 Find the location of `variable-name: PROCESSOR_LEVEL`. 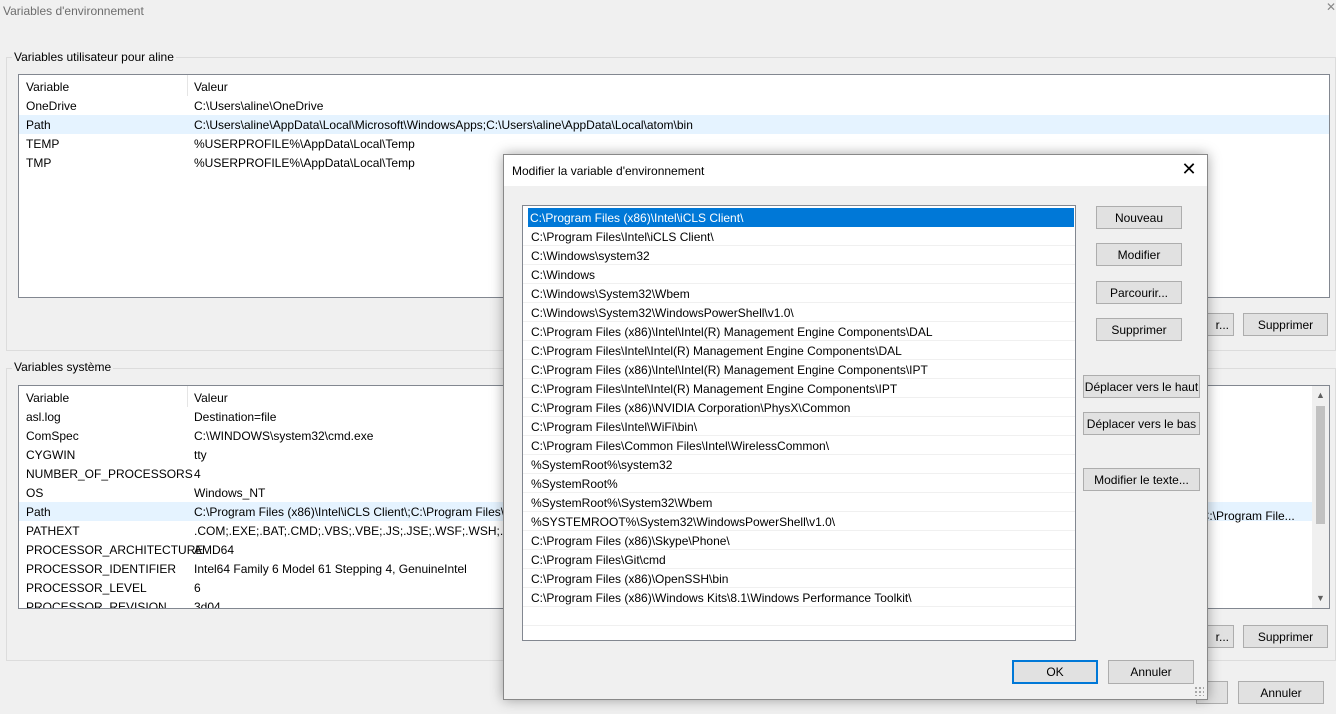

variable-name: PROCESSOR_LEVEL is located at coordinates (86, 588).